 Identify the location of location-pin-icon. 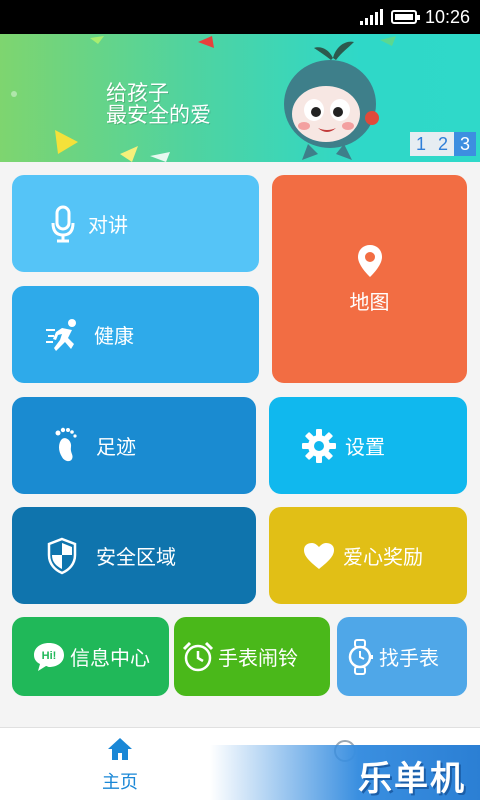
(369, 260).